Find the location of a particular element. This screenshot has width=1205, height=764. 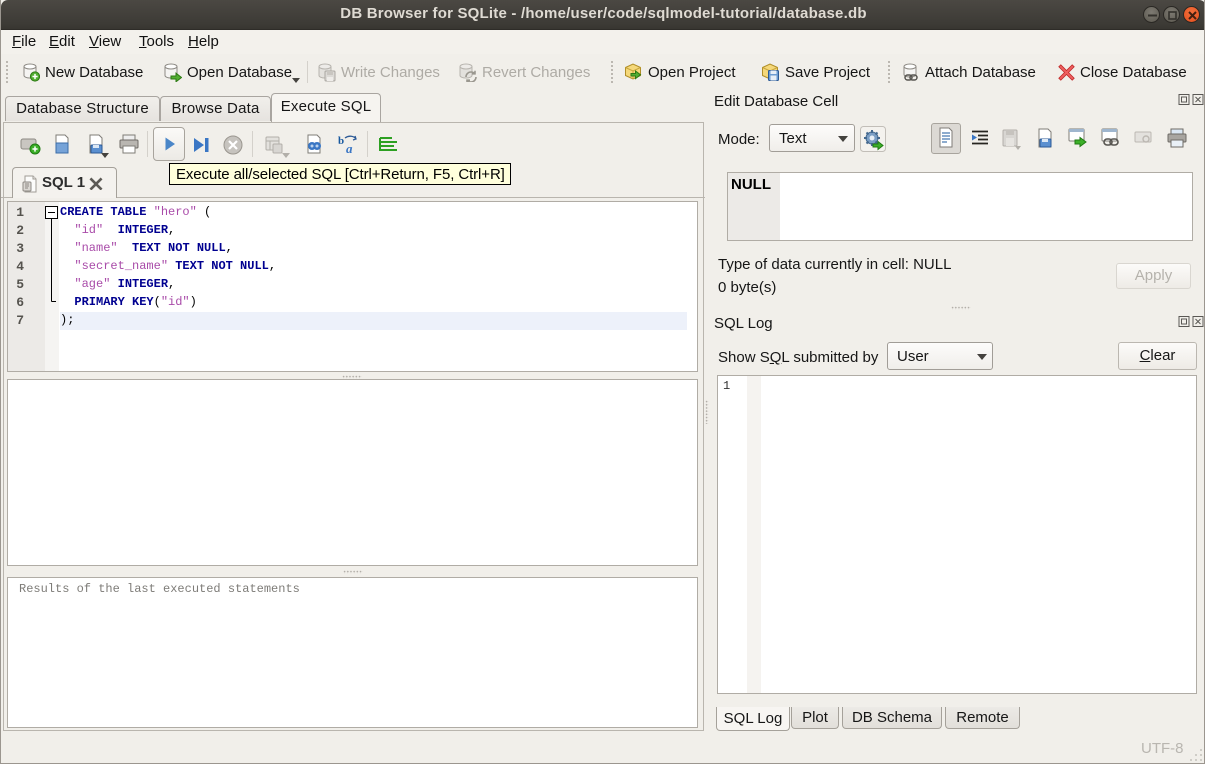

svg-text: b is located at coordinates (341, 141).